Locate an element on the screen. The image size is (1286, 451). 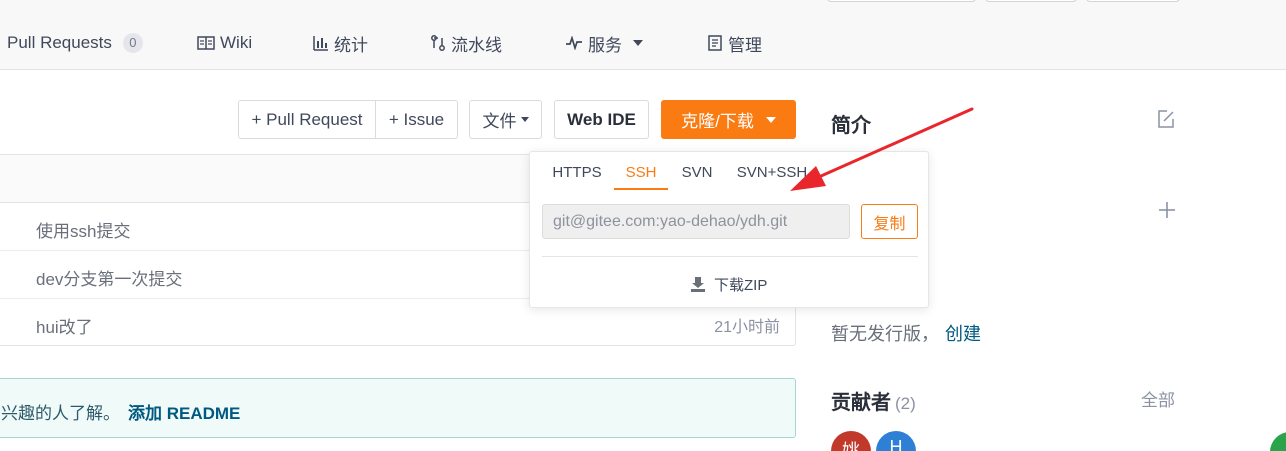
no-release-text: 暂无发行版， is located at coordinates (885, 334).